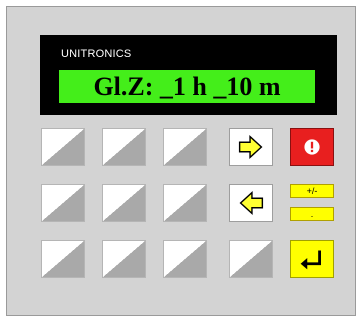 The width and height of the screenshot is (363, 322). What do you see at coordinates (185, 147) in the screenshot?
I see `blank-key-r1c3` at bounding box center [185, 147].